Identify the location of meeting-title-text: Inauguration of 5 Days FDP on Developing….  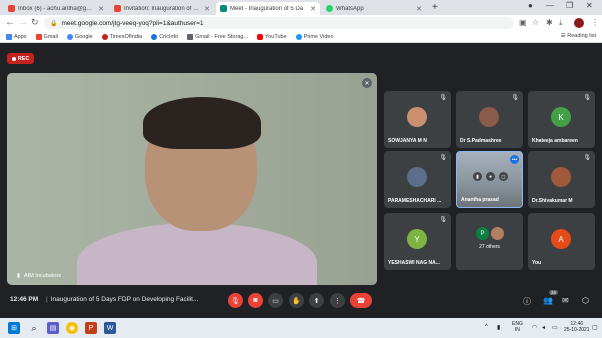
(124, 299).